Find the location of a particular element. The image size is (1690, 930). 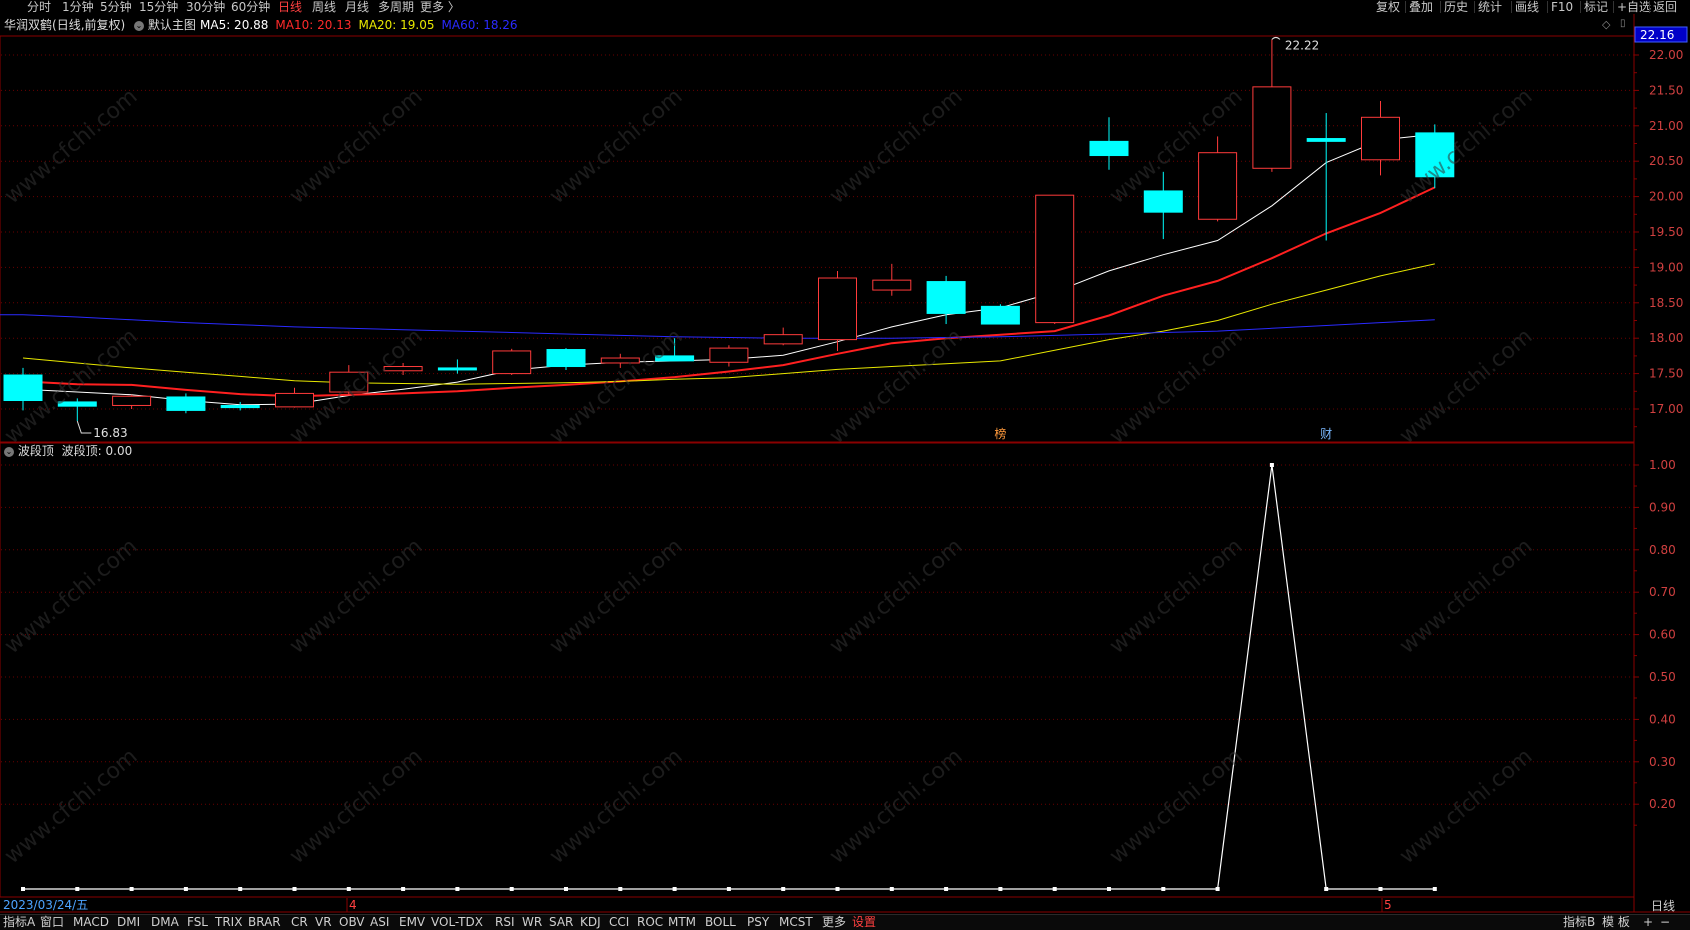

indicator-tick-label: 0.20 is located at coordinates (1662, 804).